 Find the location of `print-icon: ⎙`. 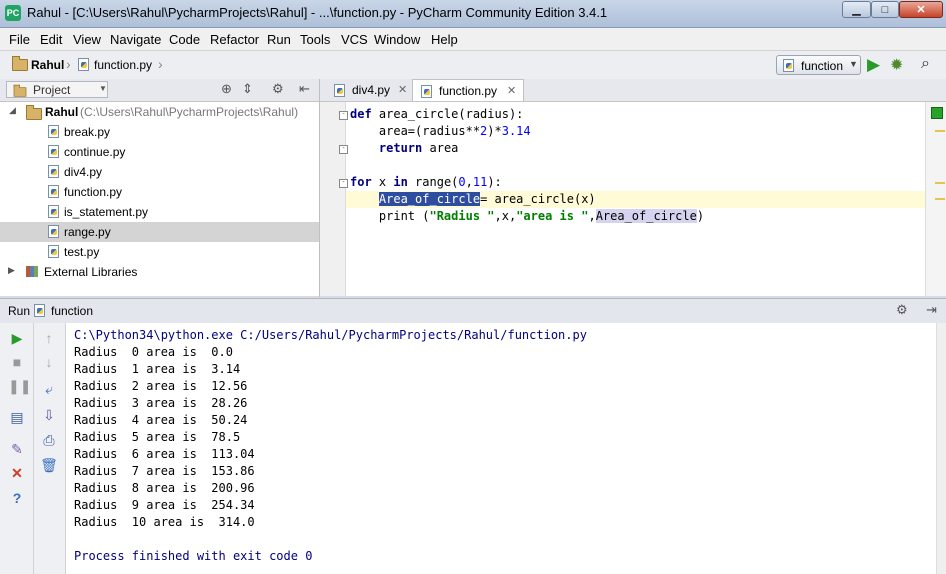

print-icon: ⎙ is located at coordinates (49, 440).